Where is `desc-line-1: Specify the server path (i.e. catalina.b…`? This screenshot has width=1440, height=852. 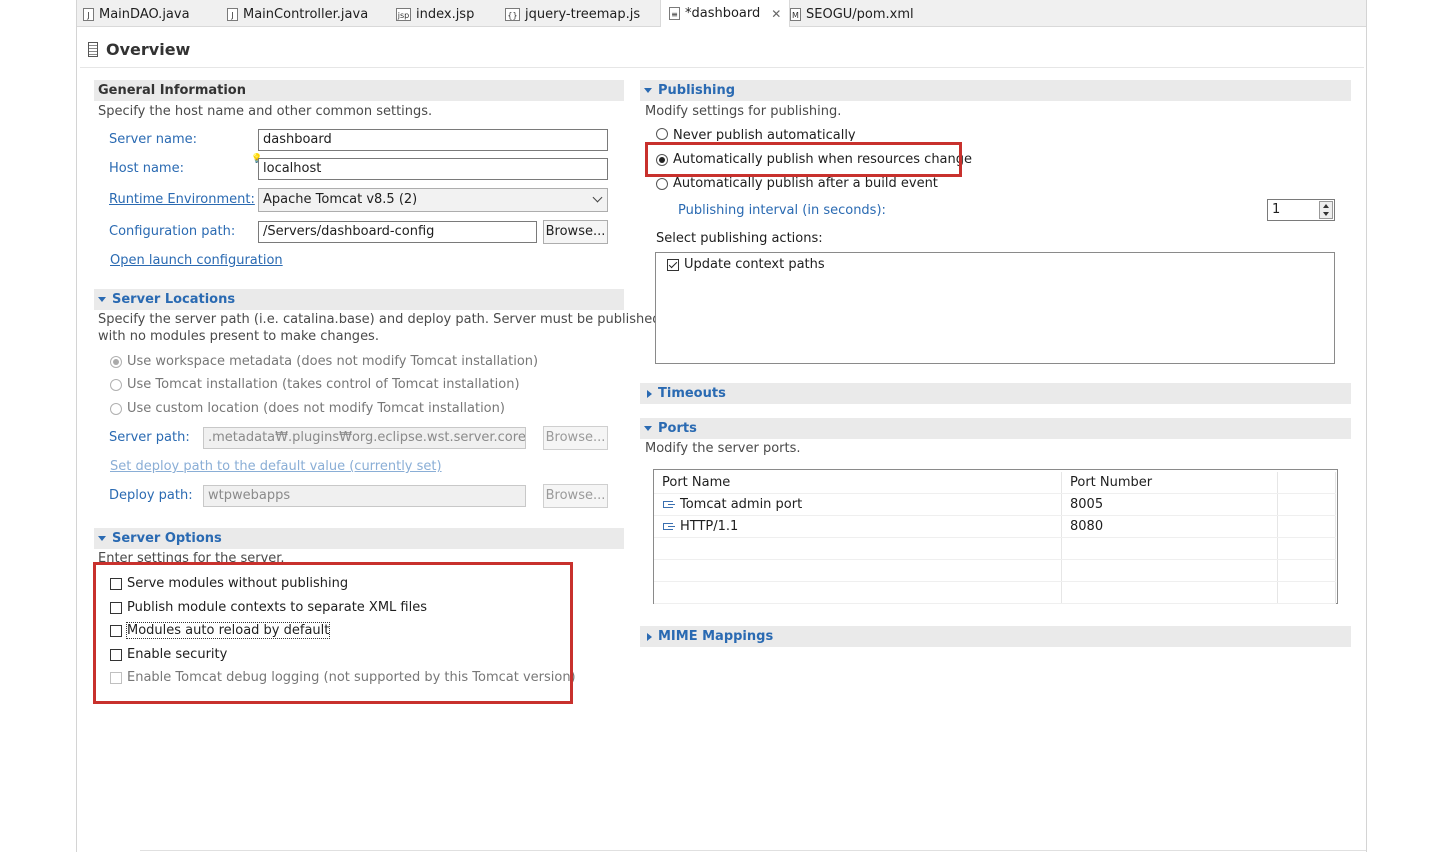 desc-line-1: Specify the server path (i.e. catalina.b… is located at coordinates (379, 319).